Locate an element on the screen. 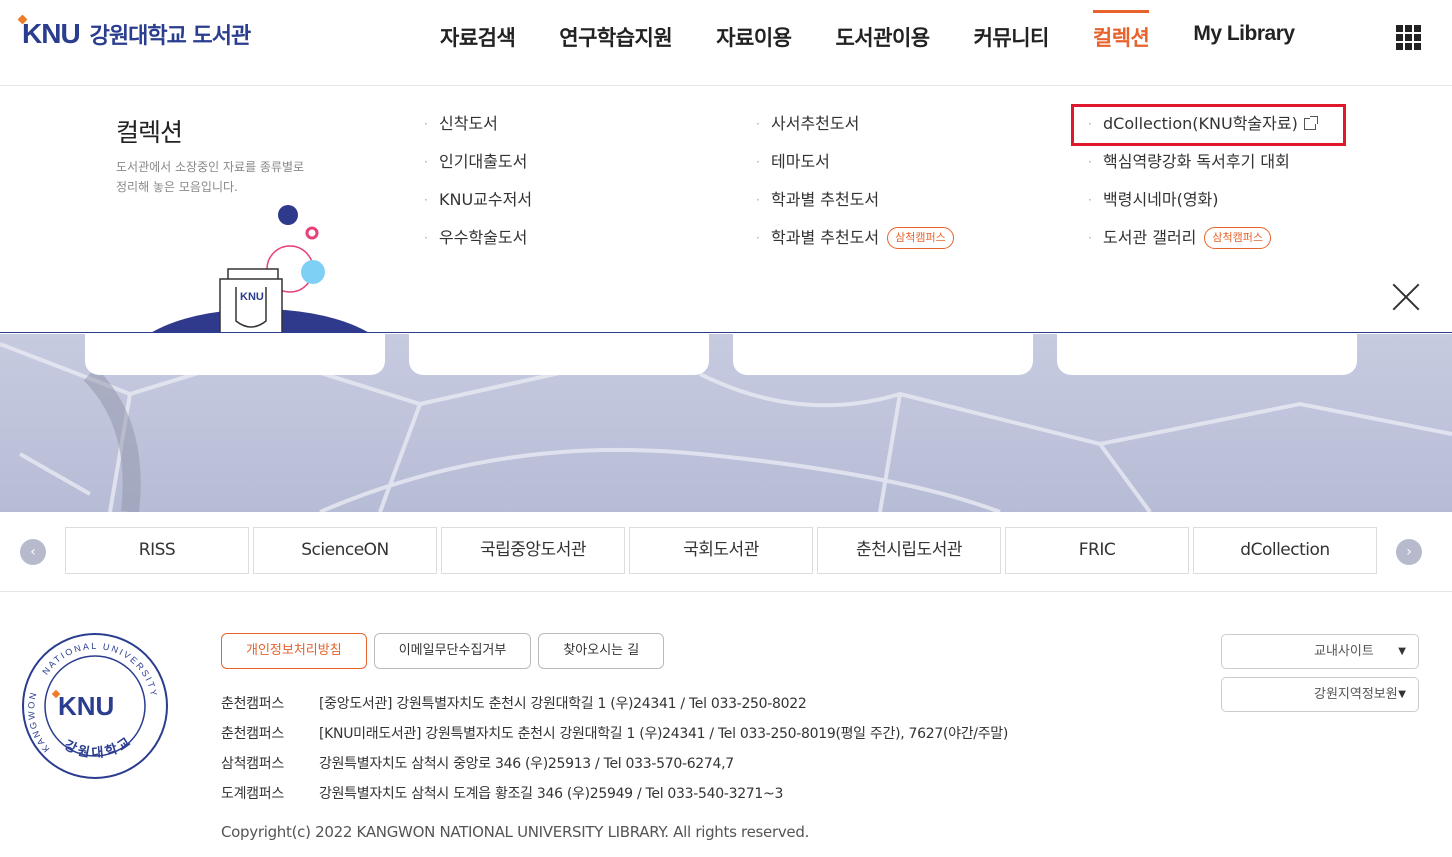 The width and height of the screenshot is (1452, 857). menu-item-librarian-picks: · 사서추천도서 is located at coordinates (855, 130).